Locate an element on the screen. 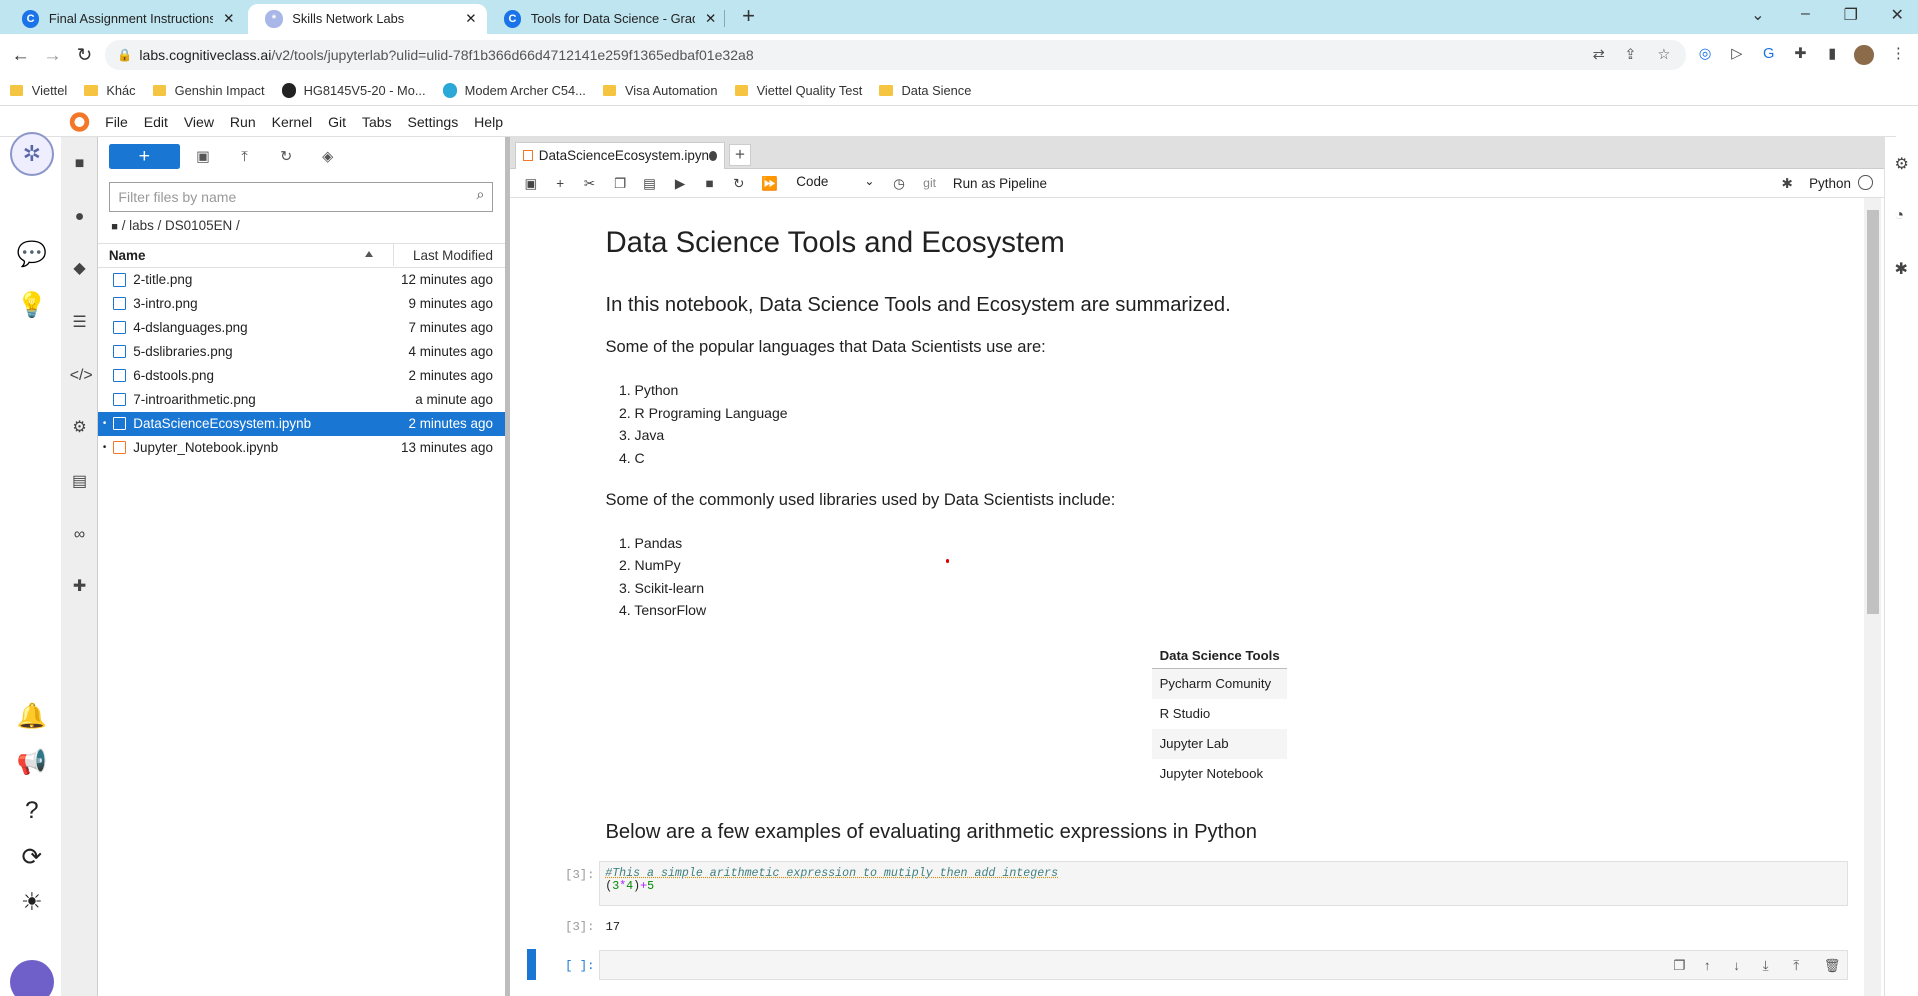  profile-avatar is located at coordinates (1864, 55).